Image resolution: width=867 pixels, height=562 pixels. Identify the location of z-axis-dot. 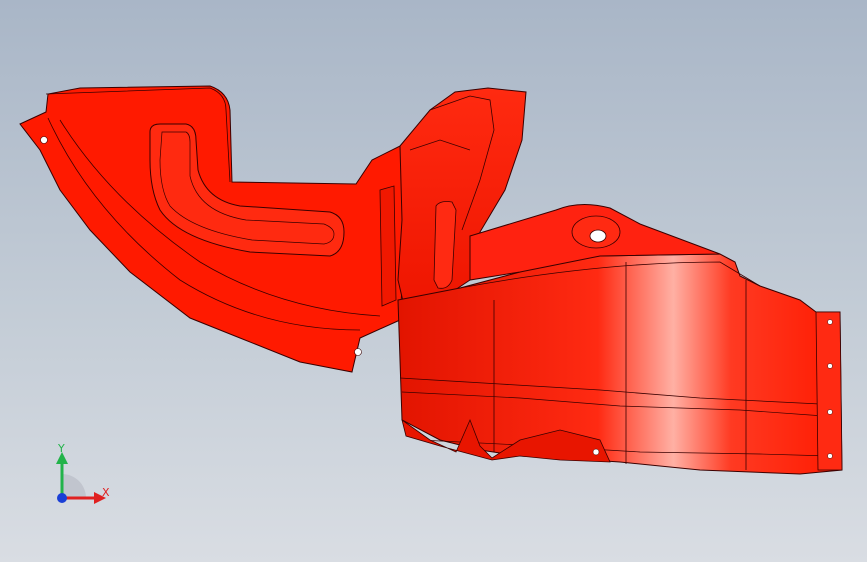
(62, 498).